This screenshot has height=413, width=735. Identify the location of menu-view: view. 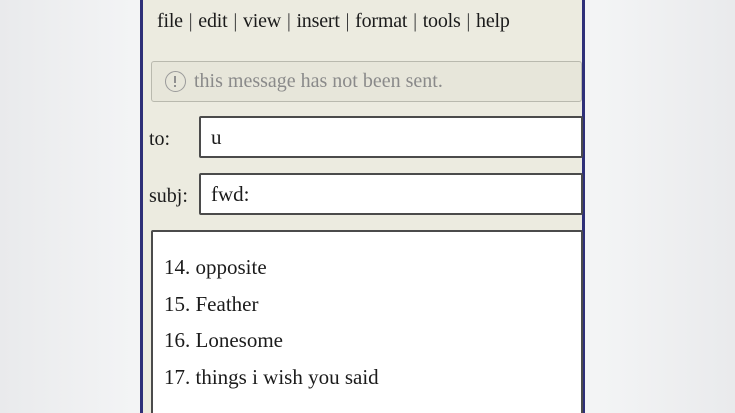
(262, 21).